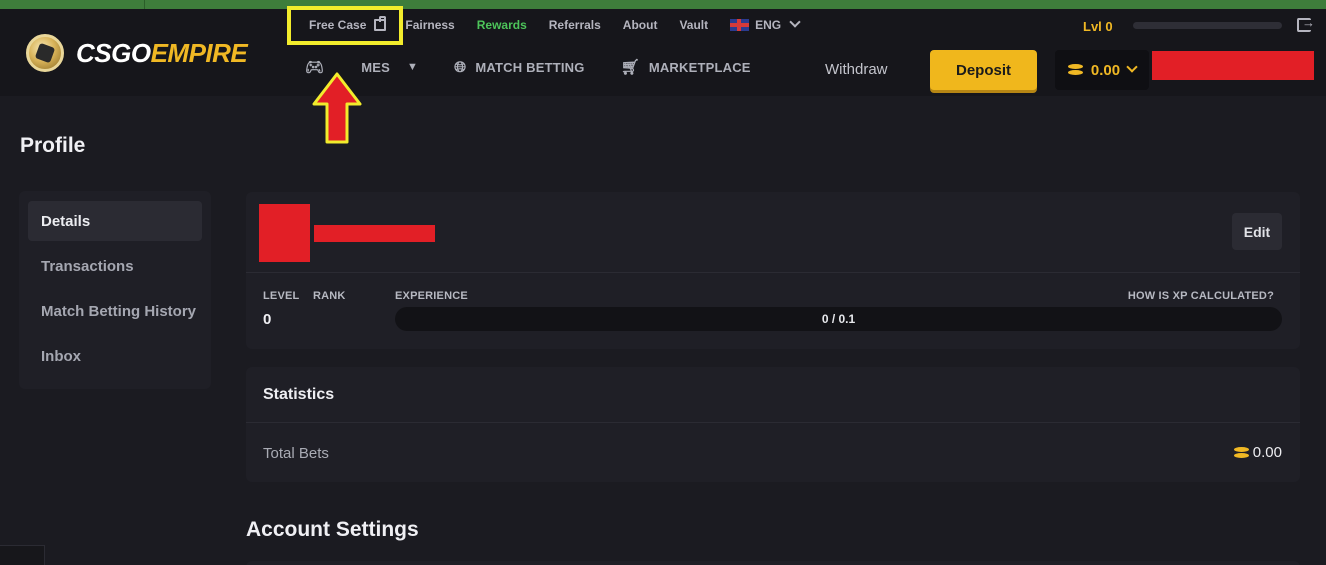  I want to click on nav-match-betting: 🌐︎ MATCH BETTING, so click(519, 67).